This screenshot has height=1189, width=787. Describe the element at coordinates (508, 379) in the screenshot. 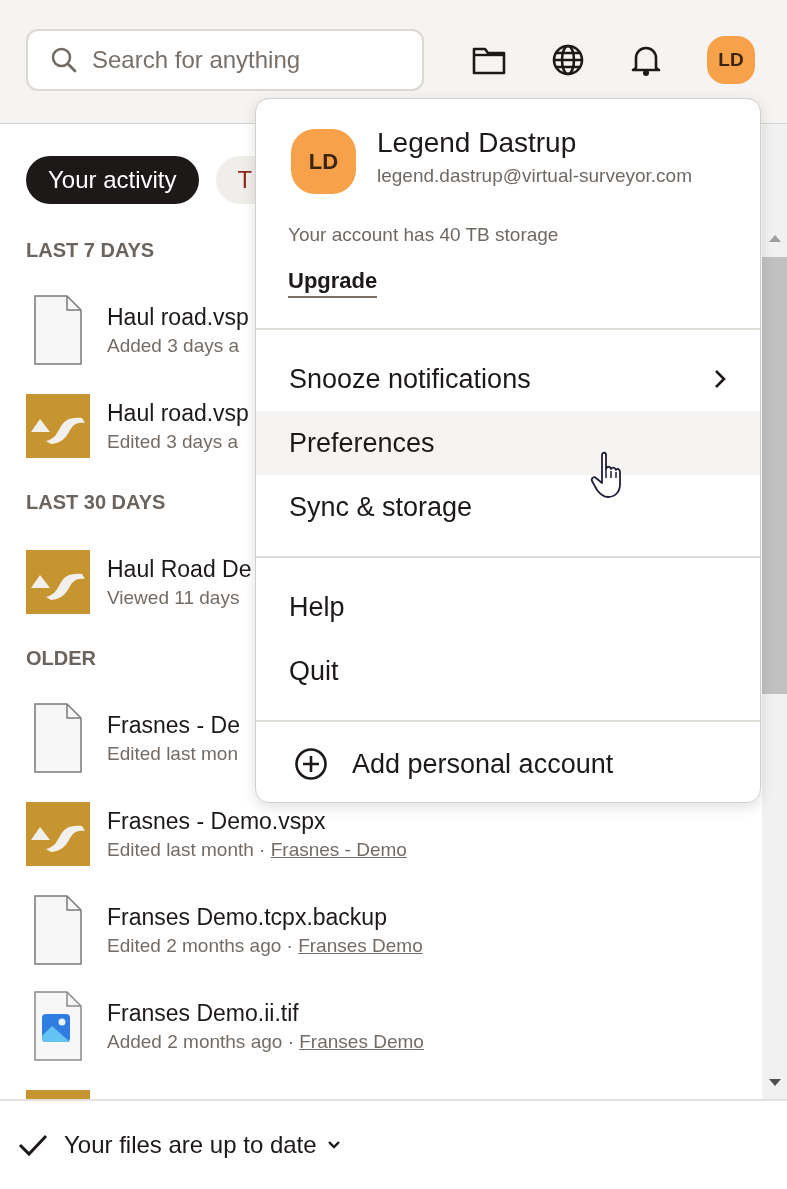

I see `menu-item: Snooze notifications` at that location.